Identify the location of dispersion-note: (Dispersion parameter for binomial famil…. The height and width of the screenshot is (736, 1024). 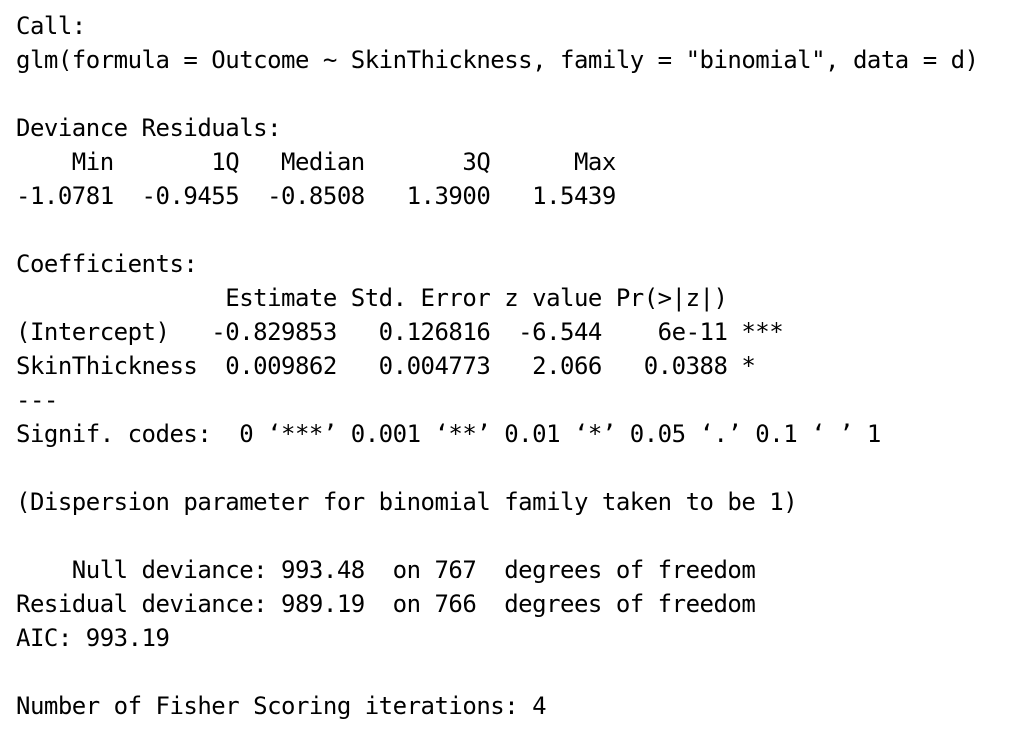
(407, 502).